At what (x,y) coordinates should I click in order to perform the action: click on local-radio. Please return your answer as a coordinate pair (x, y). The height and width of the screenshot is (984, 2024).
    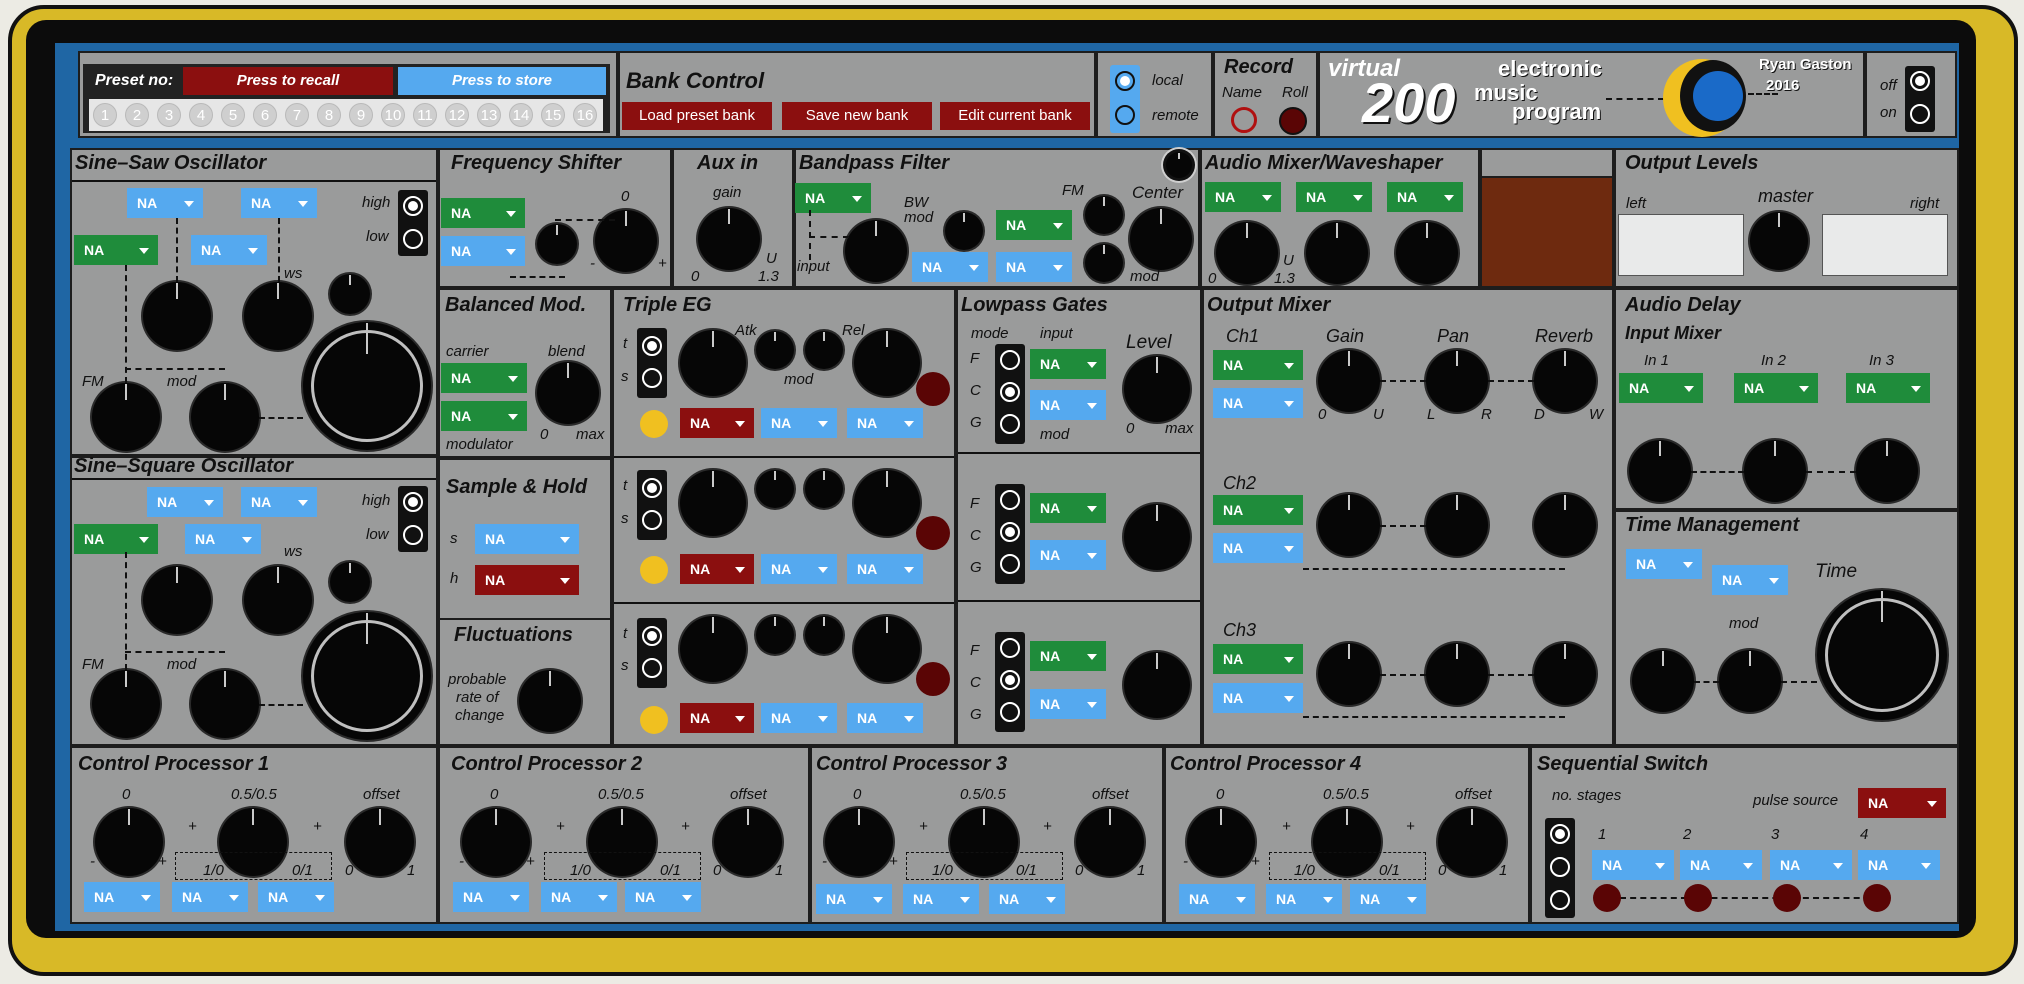
    Looking at the image, I should click on (1125, 81).